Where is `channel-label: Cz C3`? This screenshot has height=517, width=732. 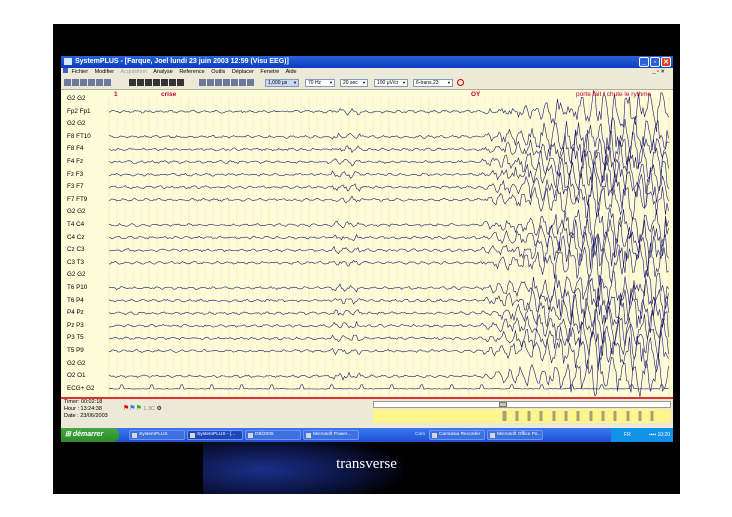 channel-label: Cz C3 is located at coordinates (76, 250).